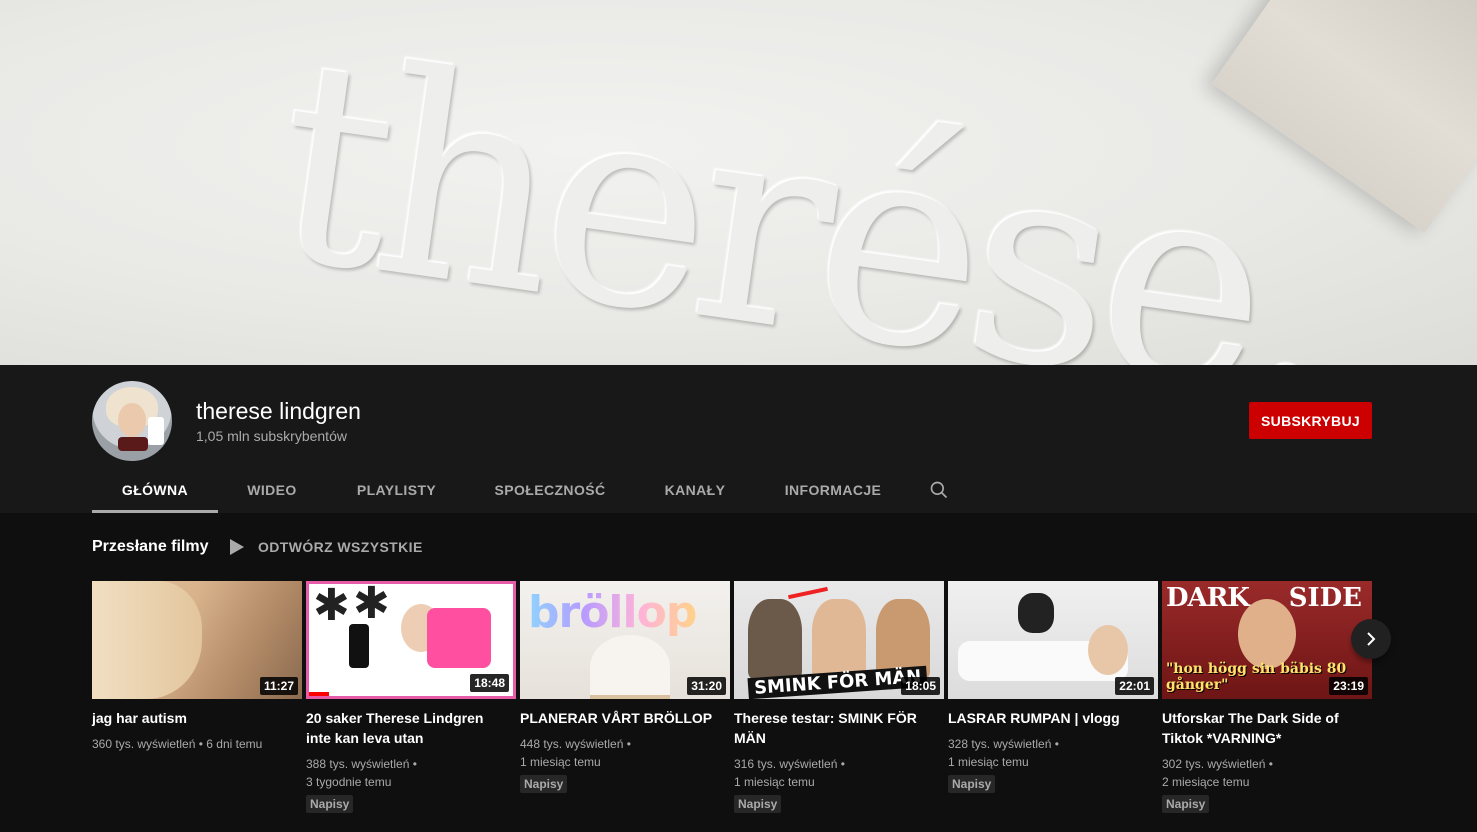 This screenshot has height=832, width=1477. Describe the element at coordinates (396, 489) in the screenshot. I see `tab-playlists: PLAYLISTY` at that location.